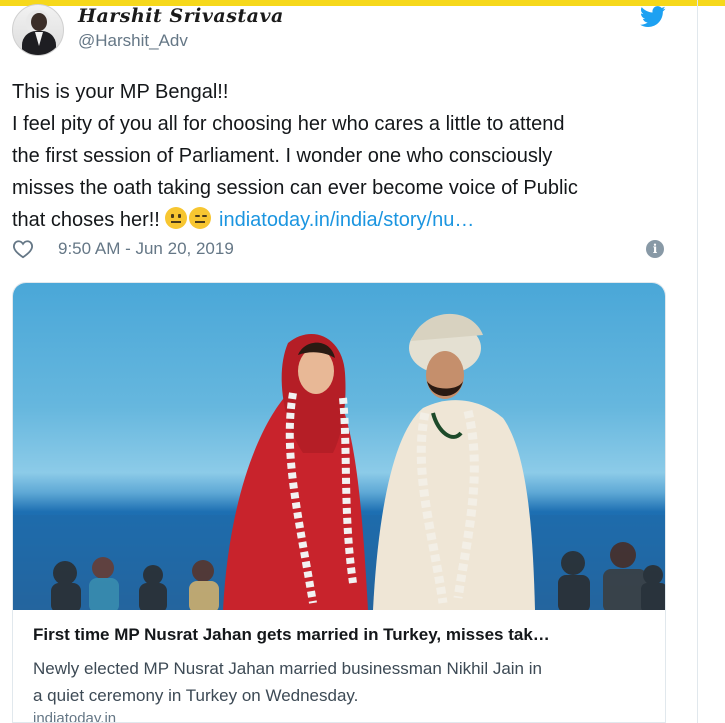 Image resolution: width=725 pixels, height=723 pixels. Describe the element at coordinates (655, 249) in the screenshot. I see `info-icon: i` at that location.